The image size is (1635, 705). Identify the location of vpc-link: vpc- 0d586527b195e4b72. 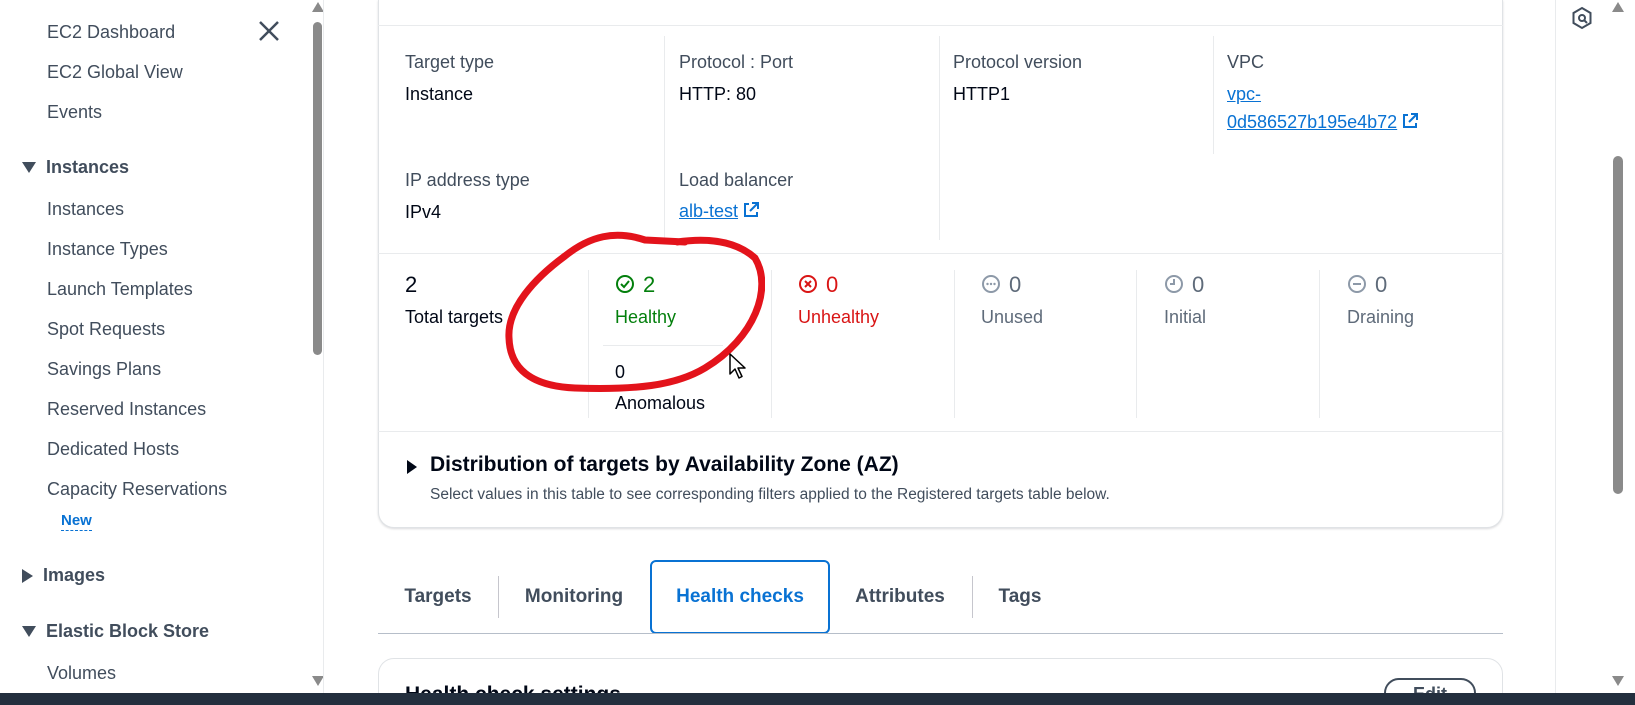
(1323, 108).